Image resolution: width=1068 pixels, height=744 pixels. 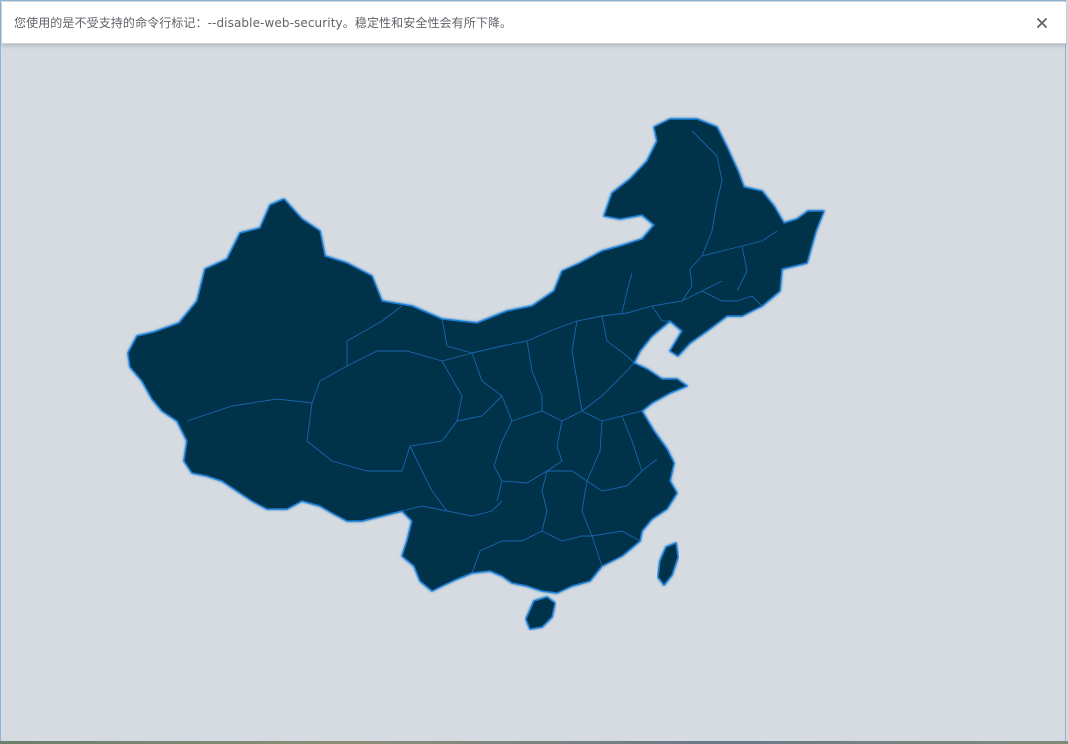 I want to click on infobar-close-button, so click(x=1042, y=23).